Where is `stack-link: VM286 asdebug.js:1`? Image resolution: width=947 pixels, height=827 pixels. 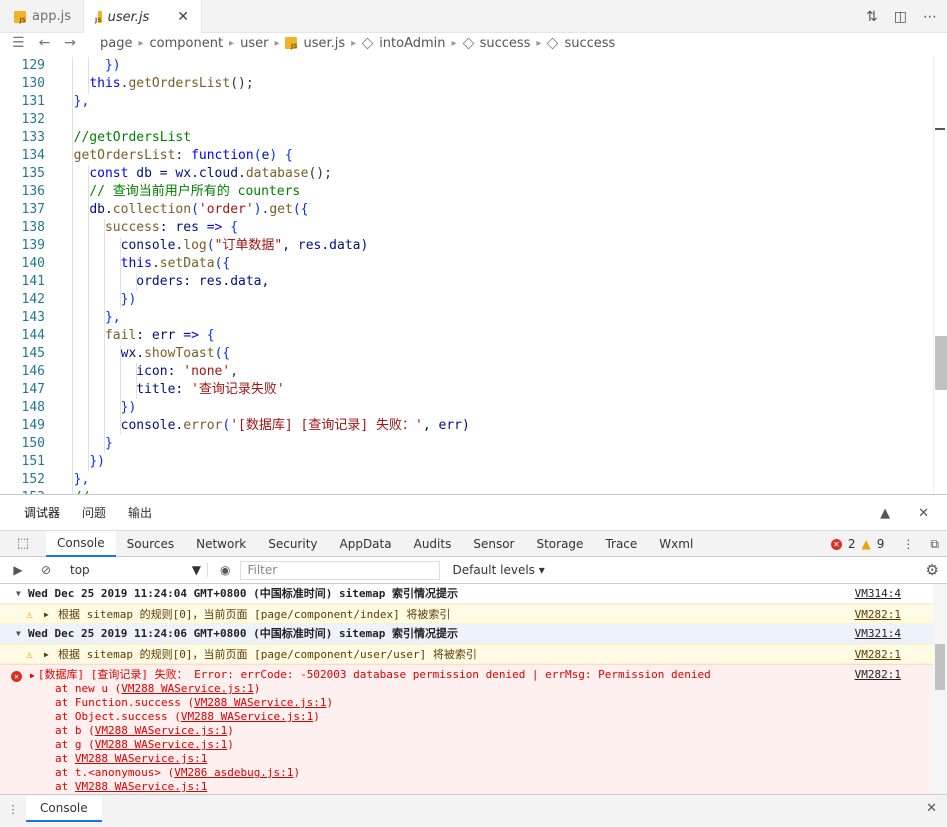
stack-link: VM286 asdebug.js:1 is located at coordinates (233, 772).